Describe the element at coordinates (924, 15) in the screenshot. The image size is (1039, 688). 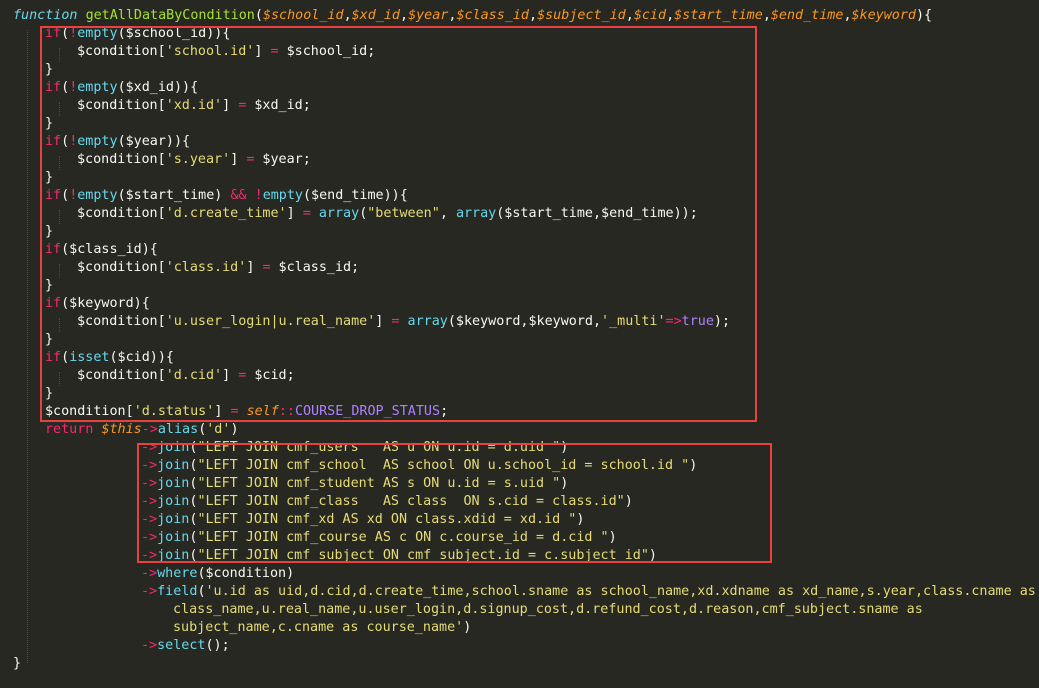
I see `code-token: ){` at that location.